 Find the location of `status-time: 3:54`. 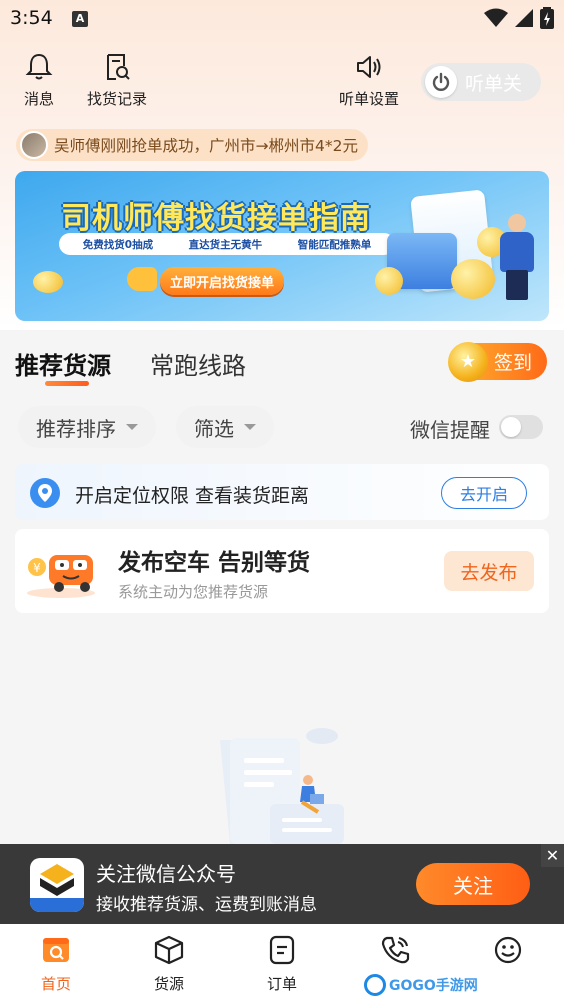

status-time: 3:54 is located at coordinates (31, 18).